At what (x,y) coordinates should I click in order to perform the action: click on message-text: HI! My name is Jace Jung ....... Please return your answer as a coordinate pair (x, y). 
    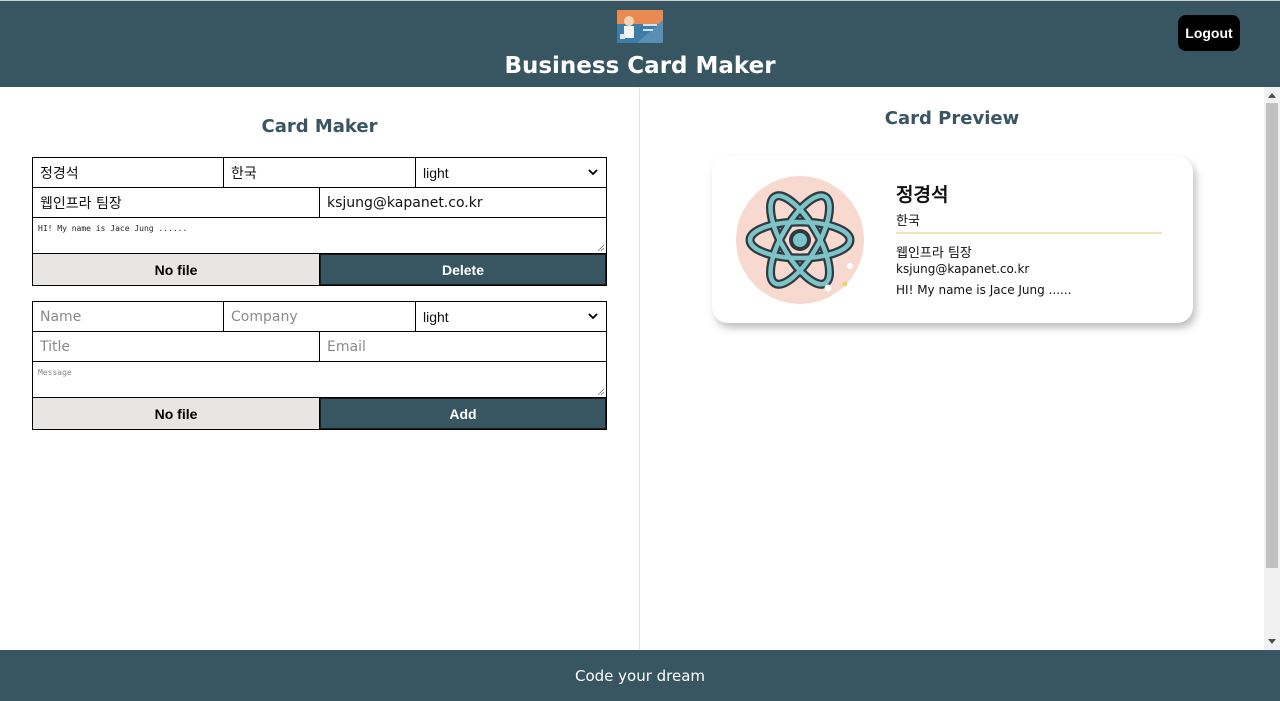
    Looking at the image, I should click on (113, 228).